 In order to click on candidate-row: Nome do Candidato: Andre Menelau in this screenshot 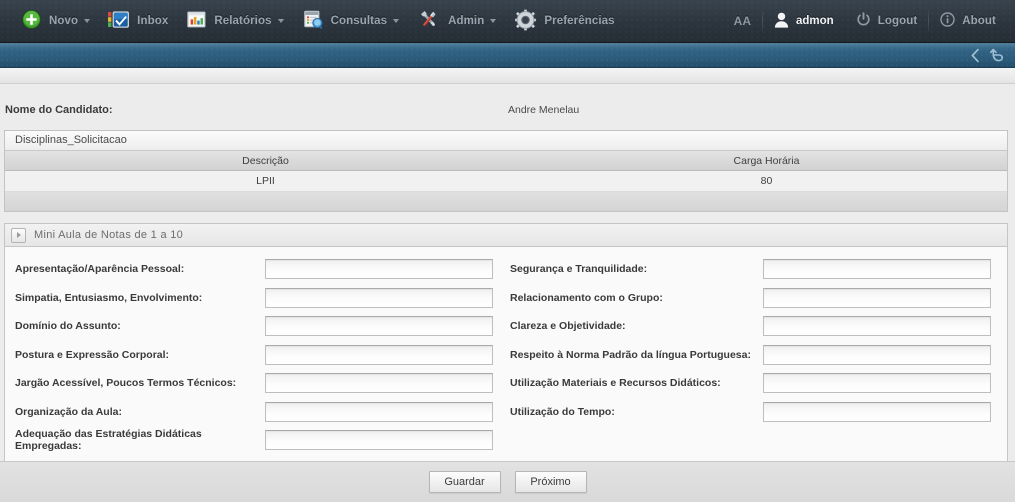, I will do `click(507, 110)`.